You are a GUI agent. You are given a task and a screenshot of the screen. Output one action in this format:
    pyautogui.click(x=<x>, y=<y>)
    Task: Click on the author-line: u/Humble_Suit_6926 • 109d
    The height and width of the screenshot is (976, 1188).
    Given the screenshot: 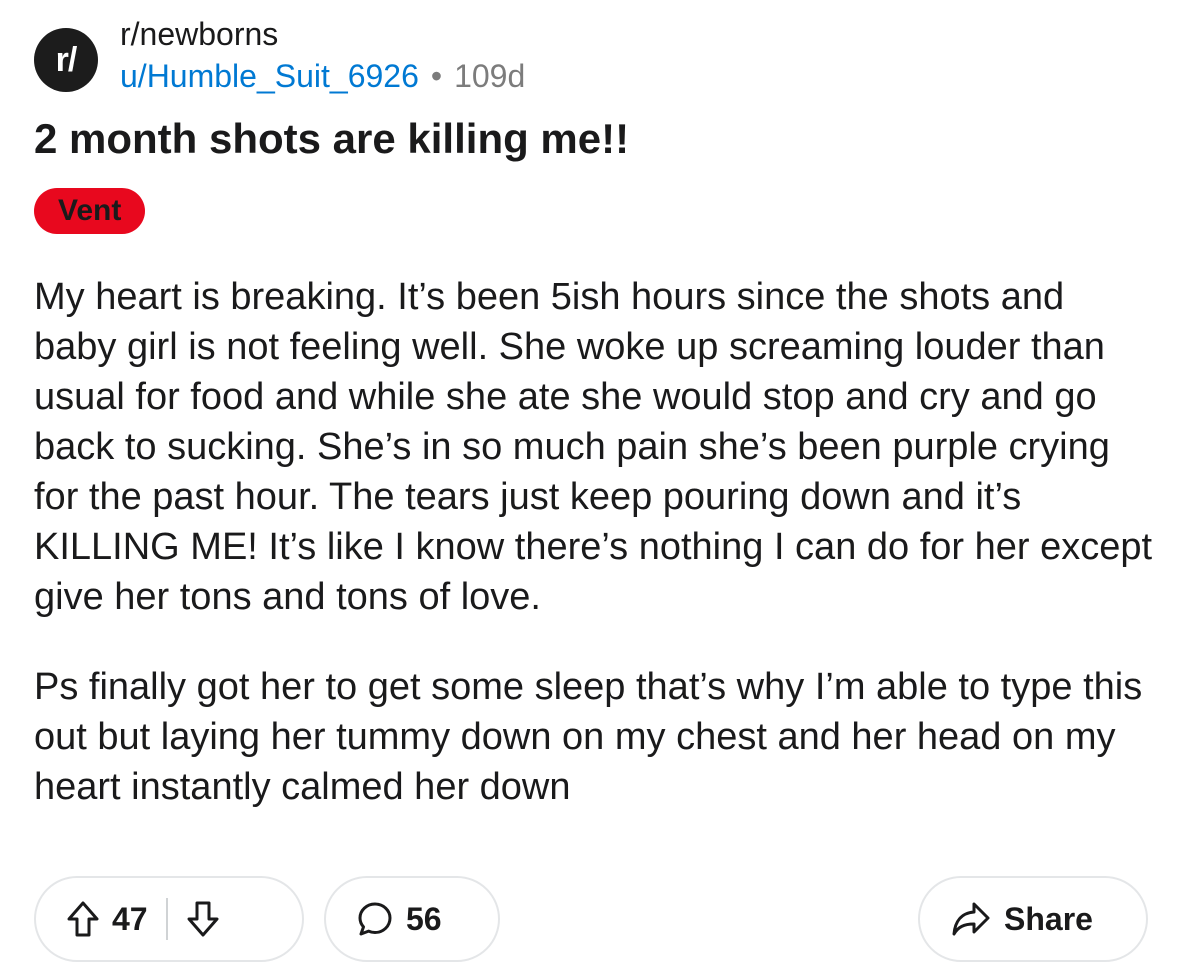 What is the action you would take?
    pyautogui.click(x=322, y=76)
    